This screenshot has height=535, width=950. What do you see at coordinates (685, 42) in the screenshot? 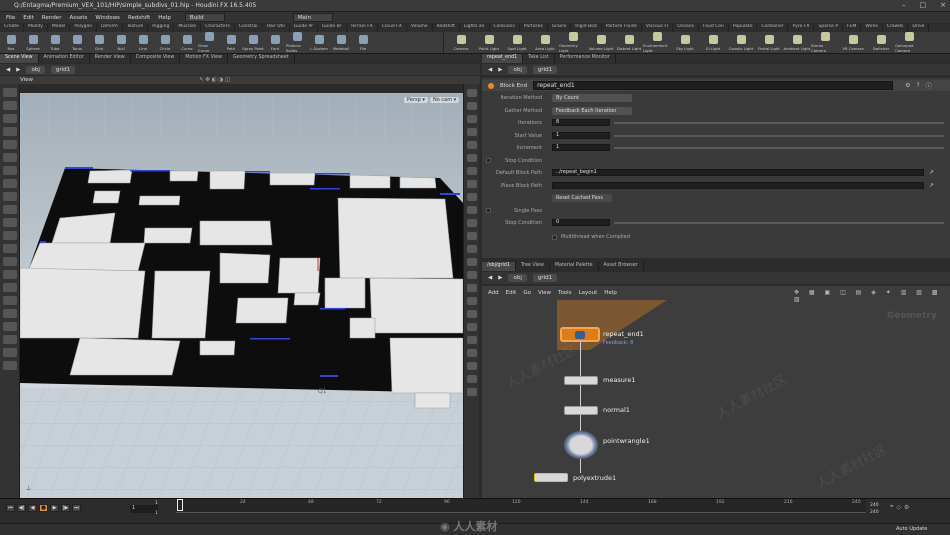
I see `light-tool-button: Sky Light` at bounding box center [685, 42].